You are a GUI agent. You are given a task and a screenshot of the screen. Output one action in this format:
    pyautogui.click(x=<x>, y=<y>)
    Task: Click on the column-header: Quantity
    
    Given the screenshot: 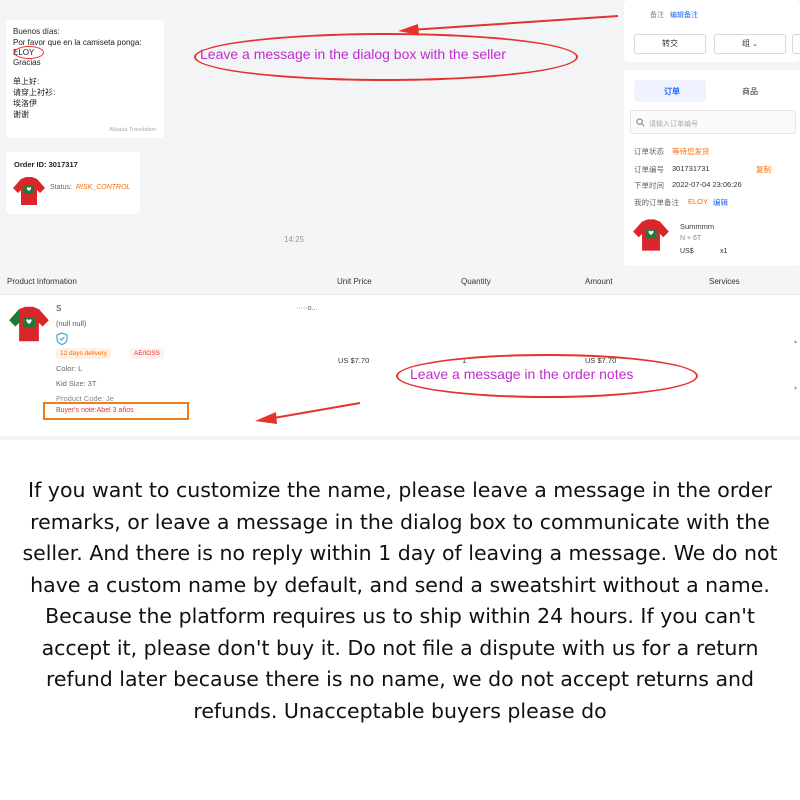 What is the action you would take?
    pyautogui.click(x=476, y=281)
    